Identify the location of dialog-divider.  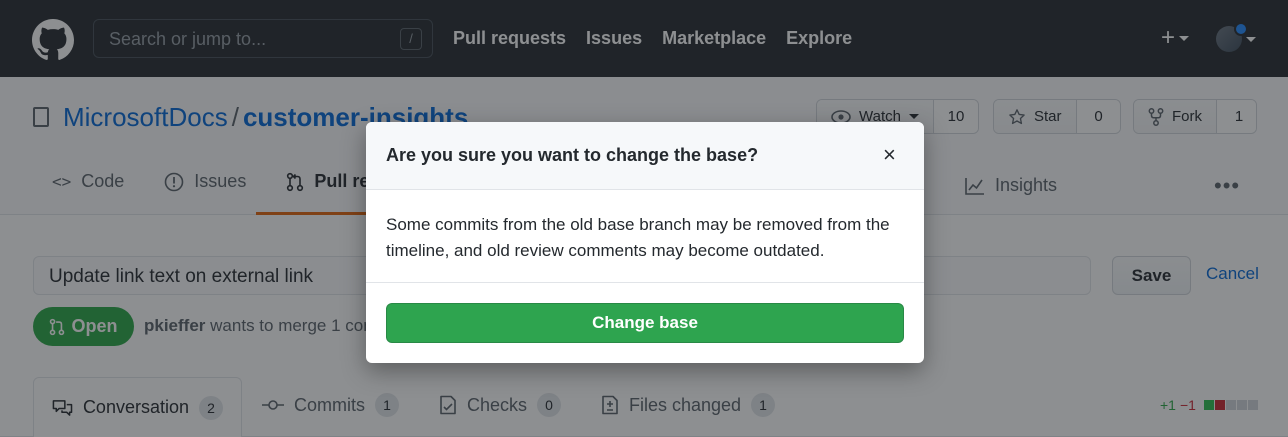
(645, 282).